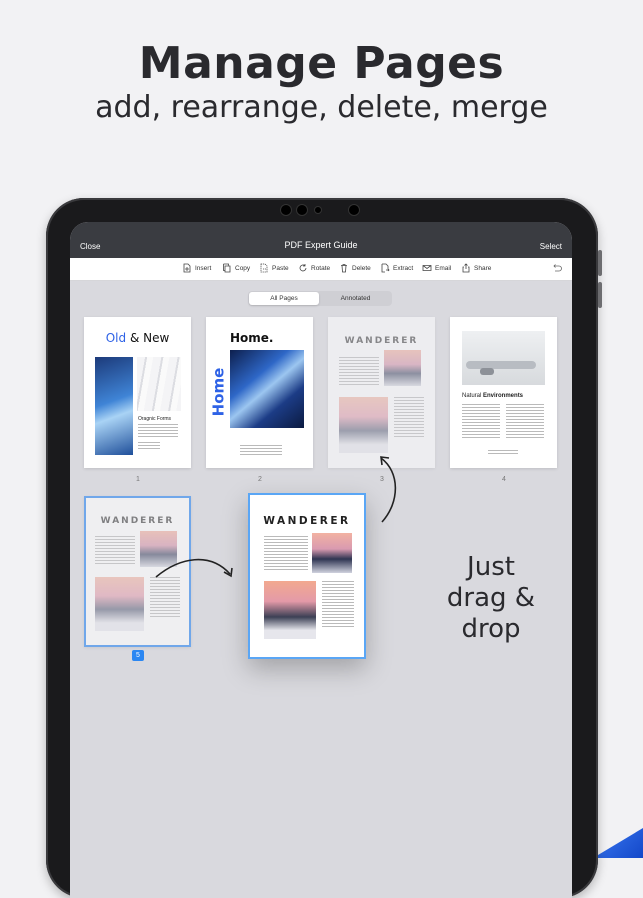 The width and height of the screenshot is (643, 898). Describe the element at coordinates (600, 295) in the screenshot. I see `volume-down-button` at that location.